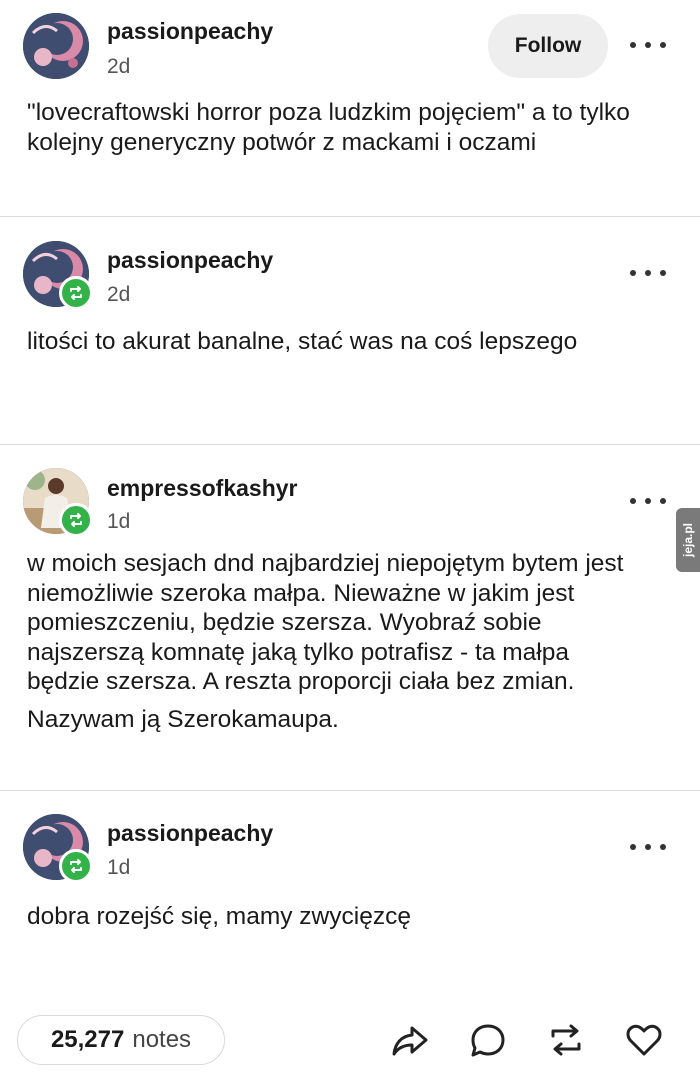  I want to click on like-icon, so click(644, 1040).